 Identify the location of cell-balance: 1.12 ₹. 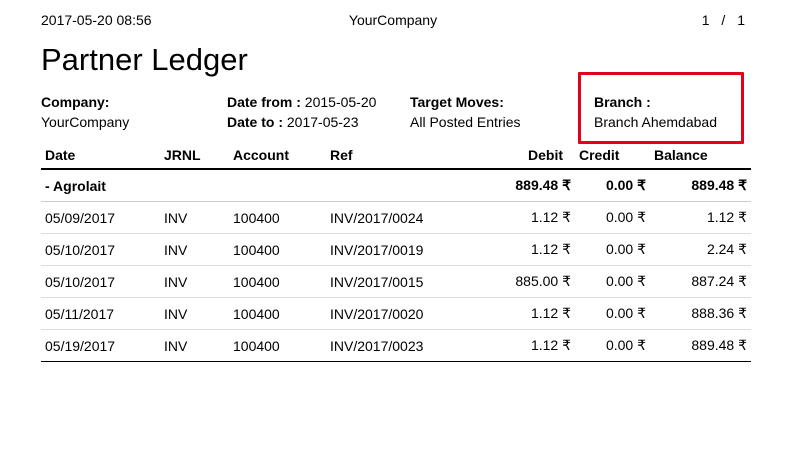
(700, 217).